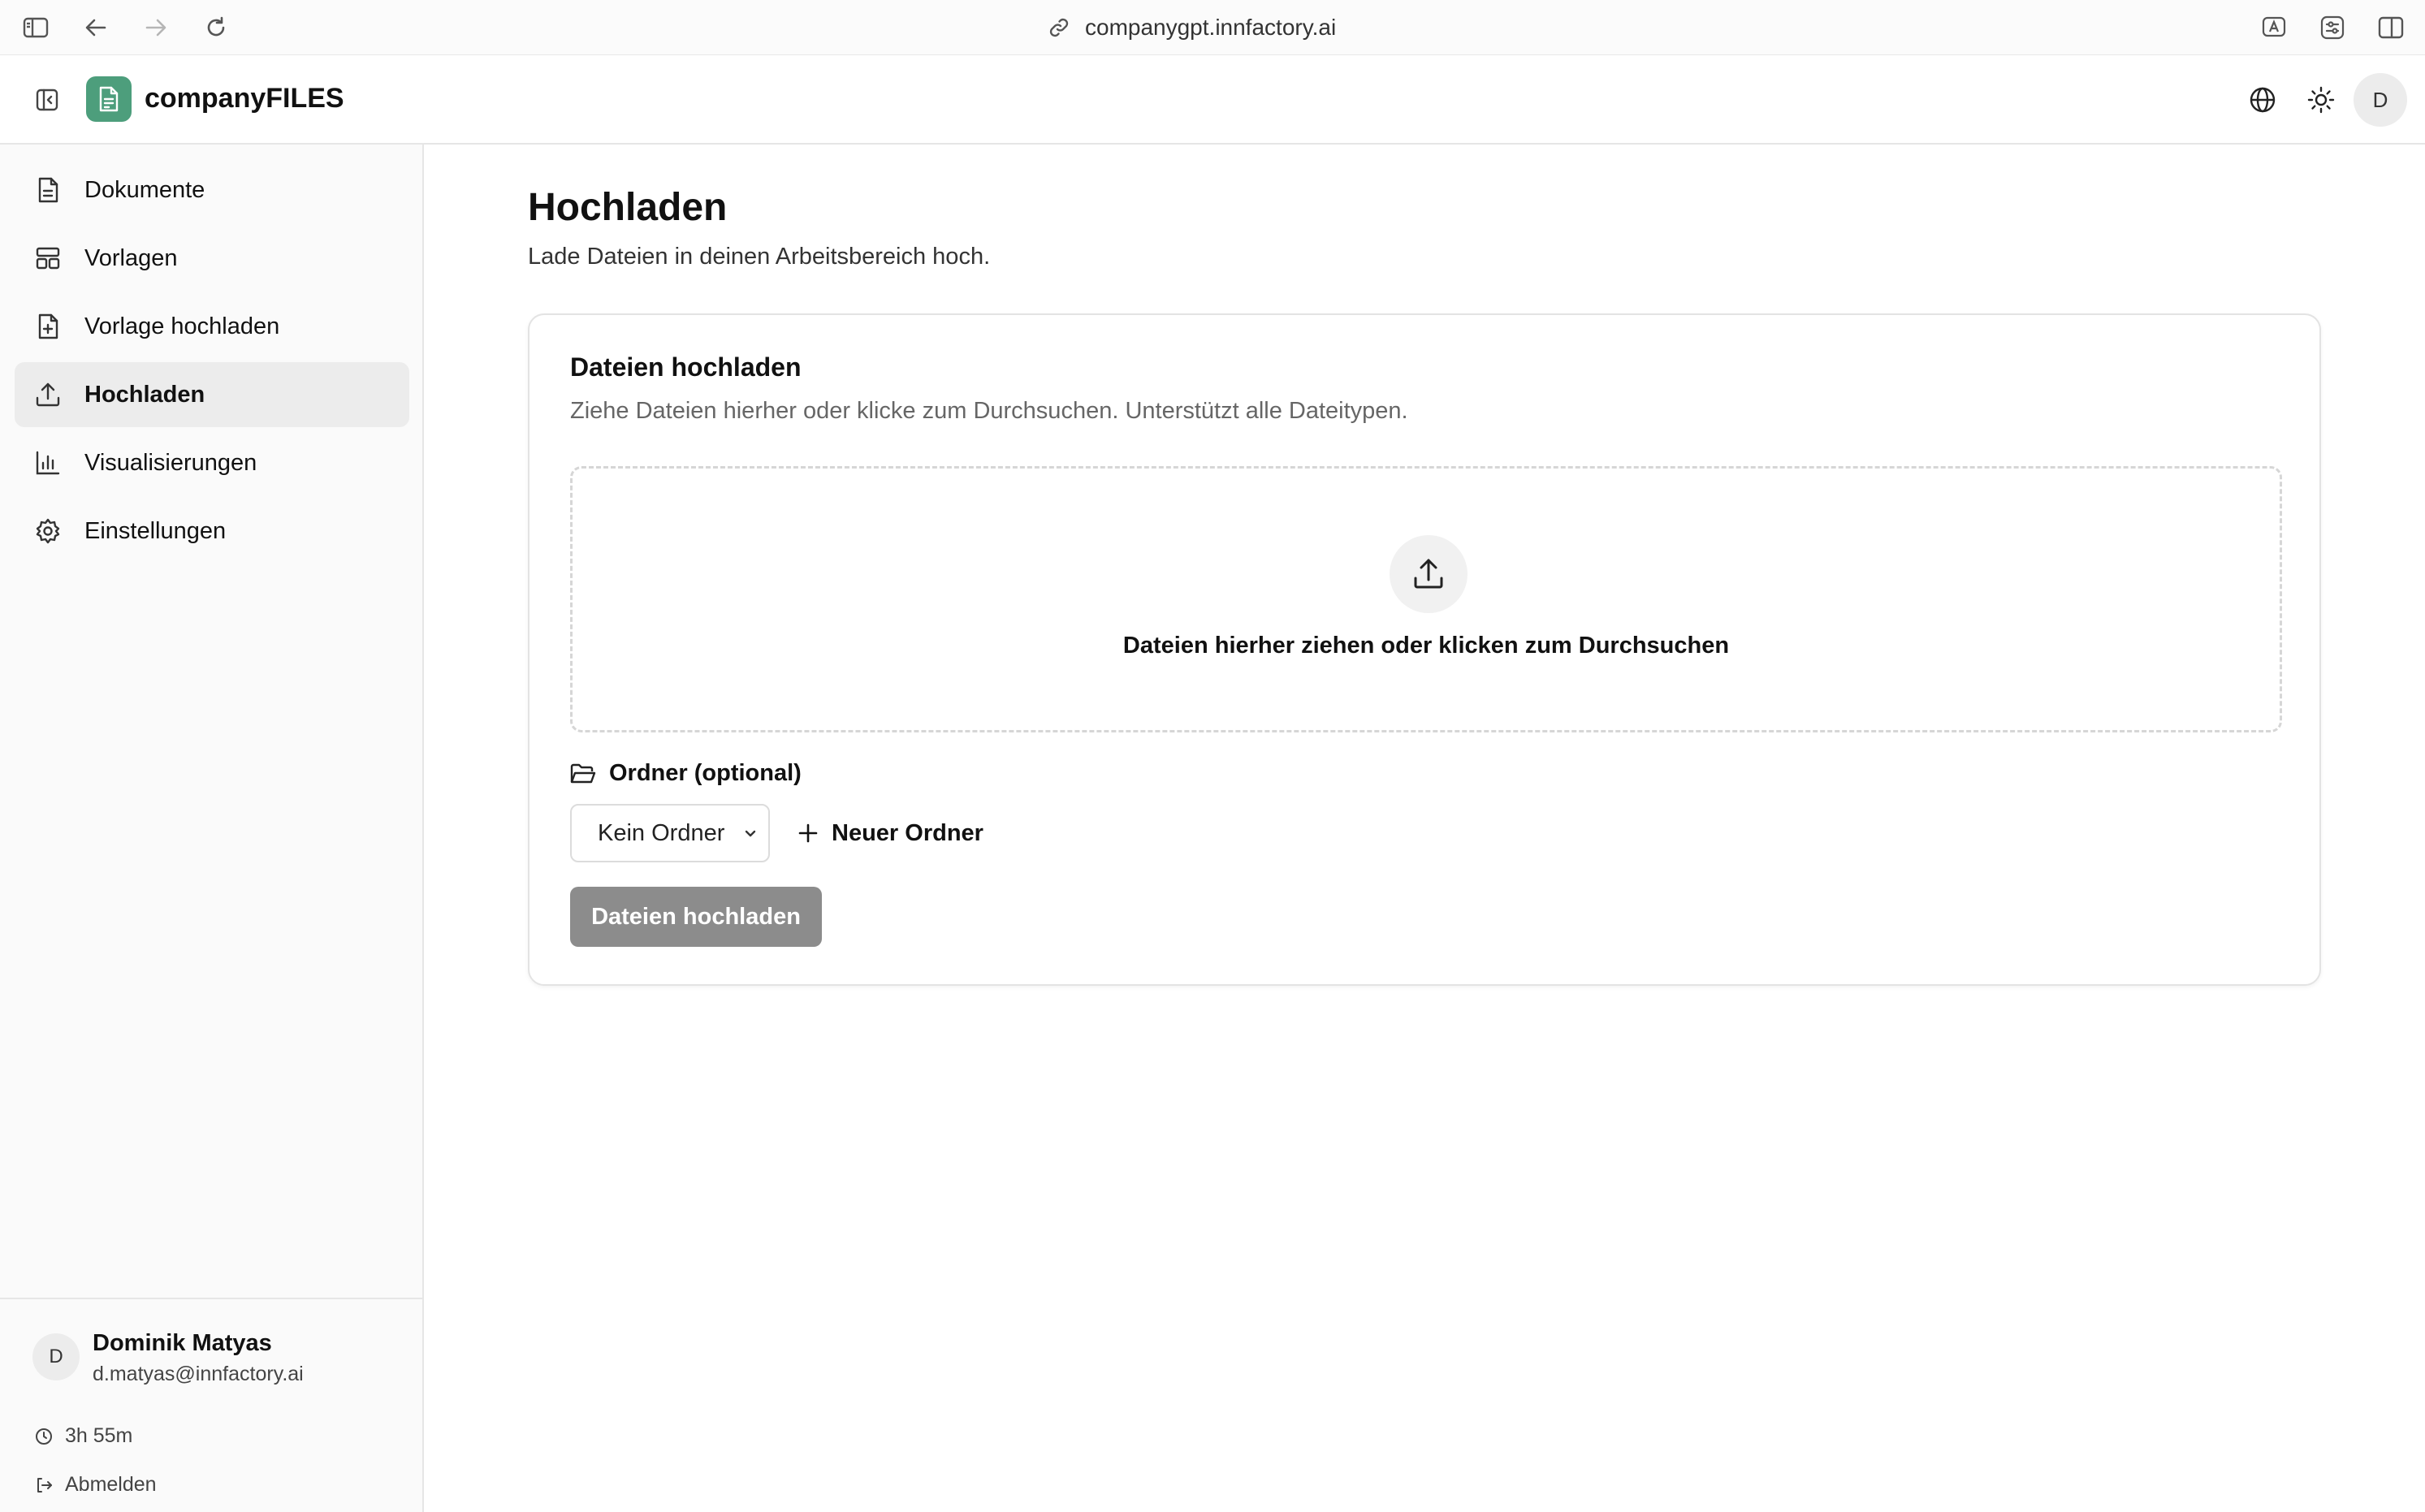  What do you see at coordinates (111, 1484) in the screenshot?
I see `logout-label: Abmelden` at bounding box center [111, 1484].